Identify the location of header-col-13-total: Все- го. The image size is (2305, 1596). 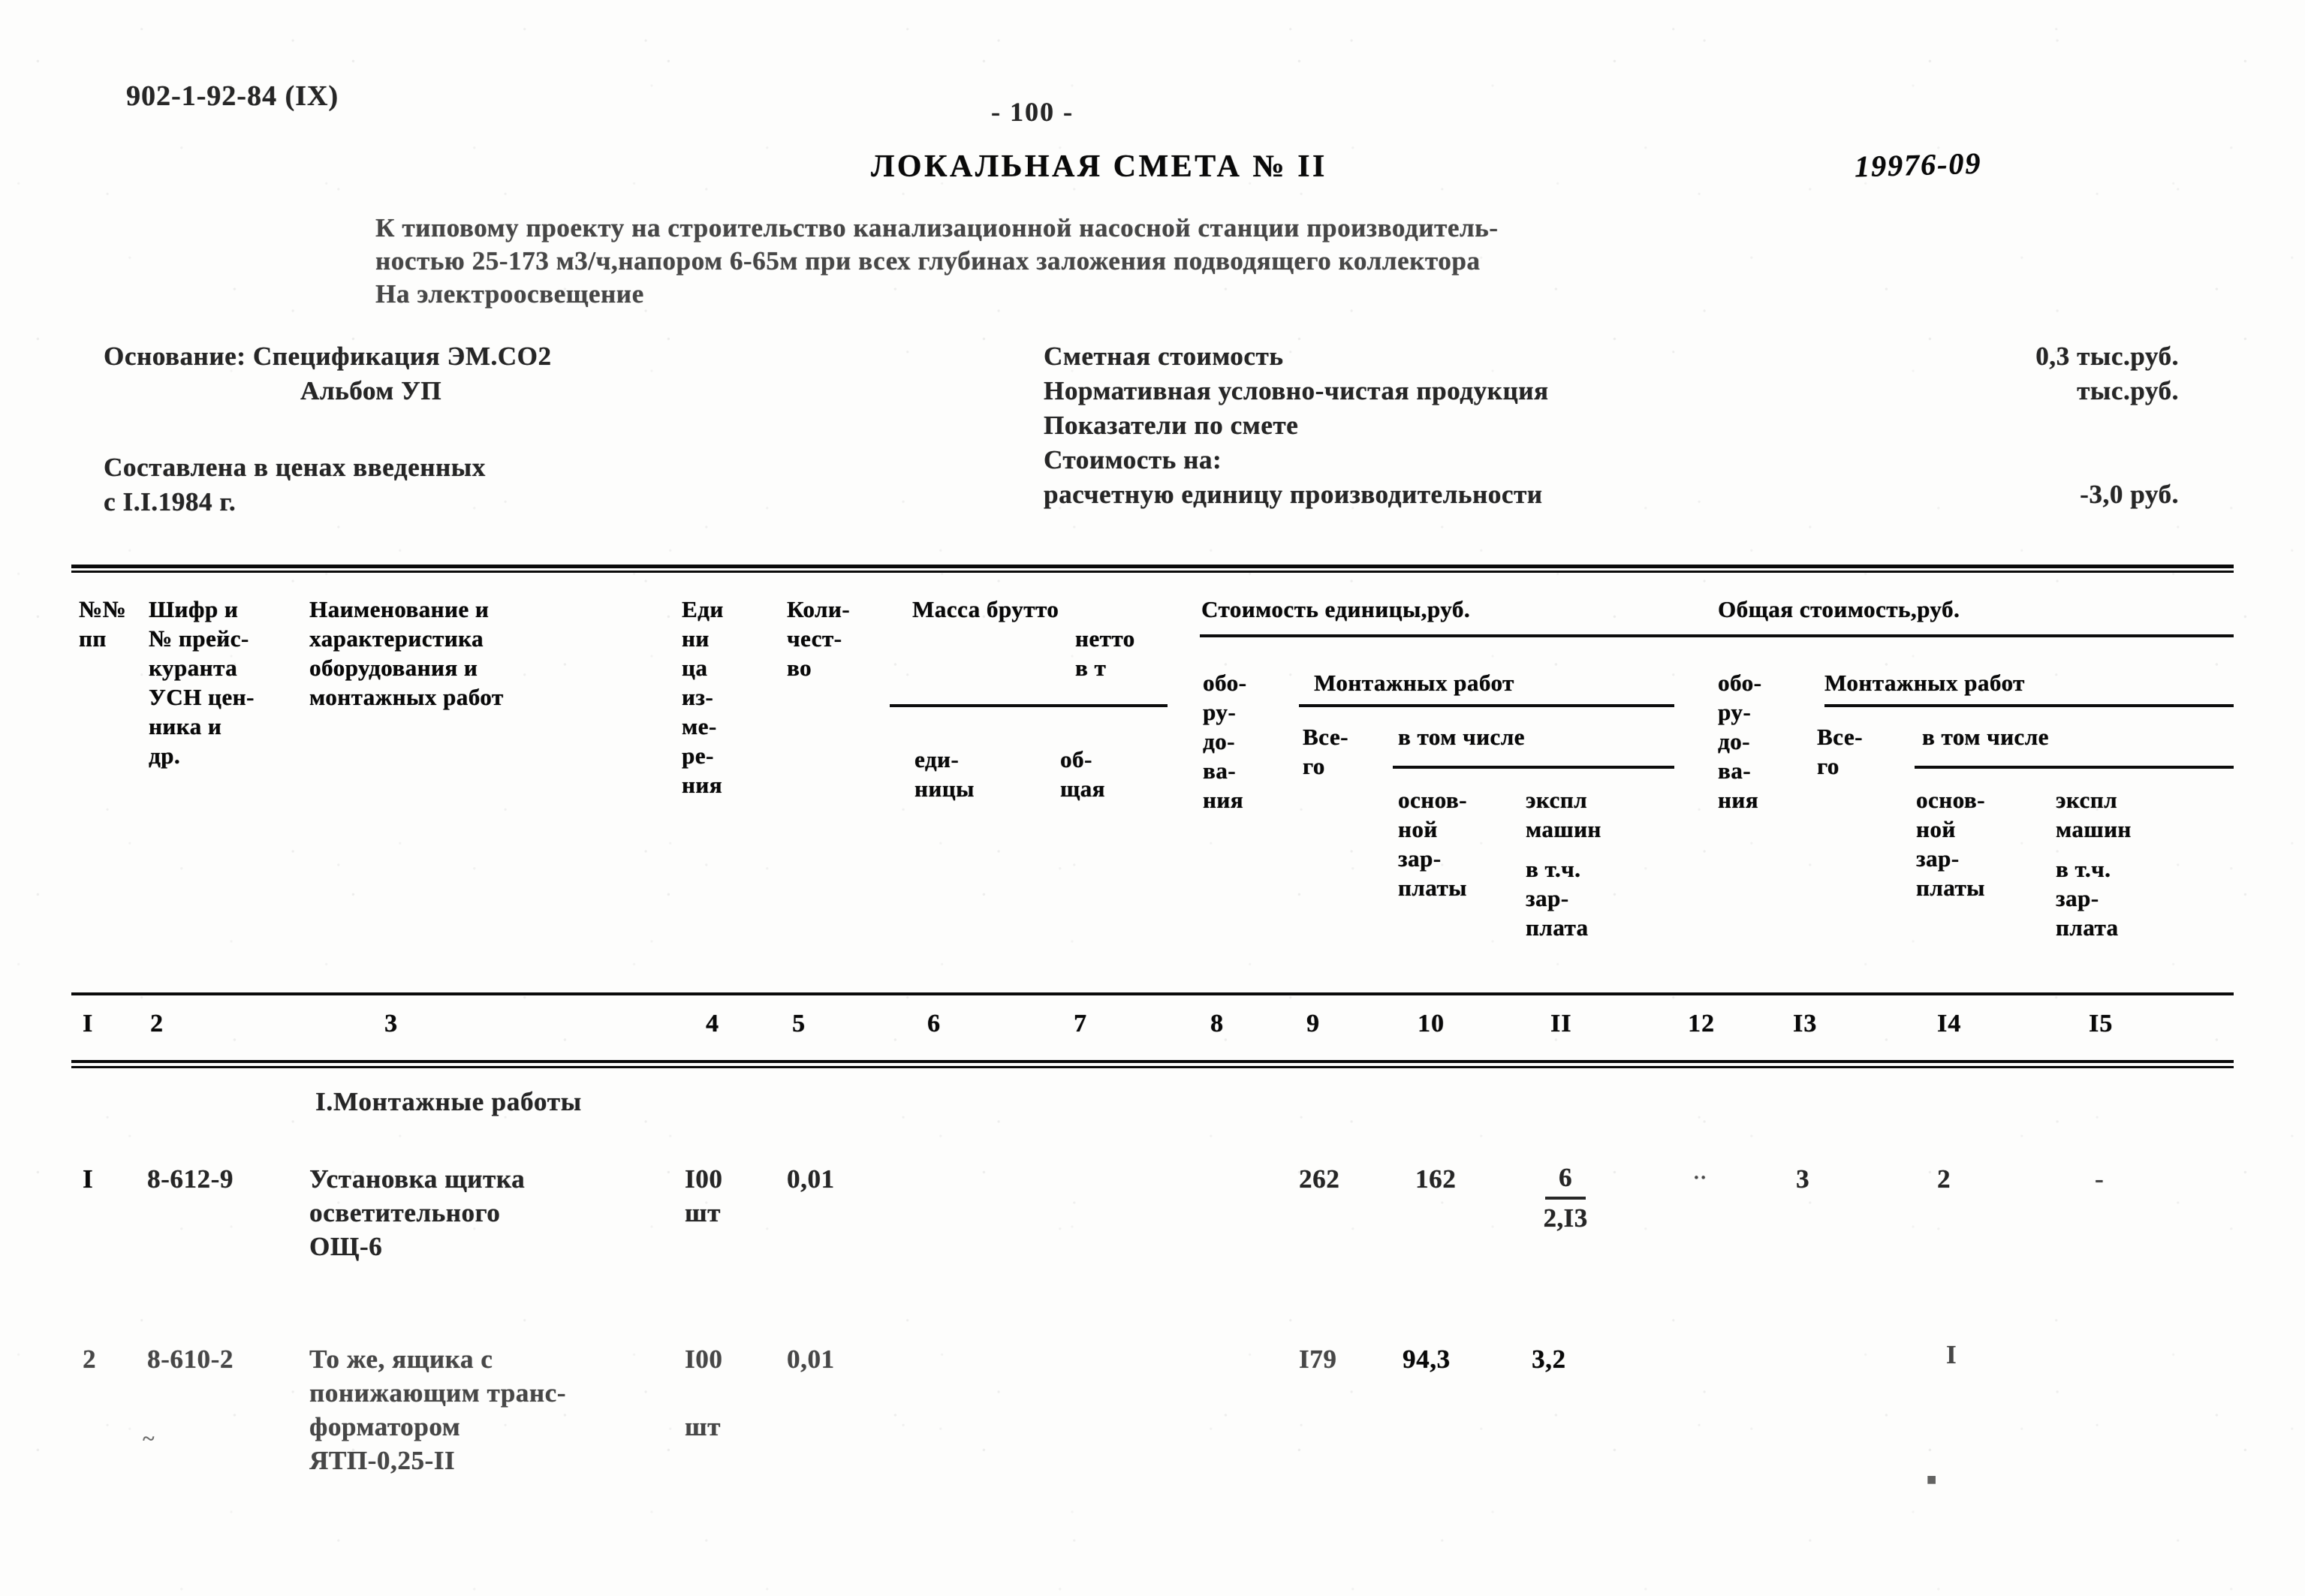
(1840, 751).